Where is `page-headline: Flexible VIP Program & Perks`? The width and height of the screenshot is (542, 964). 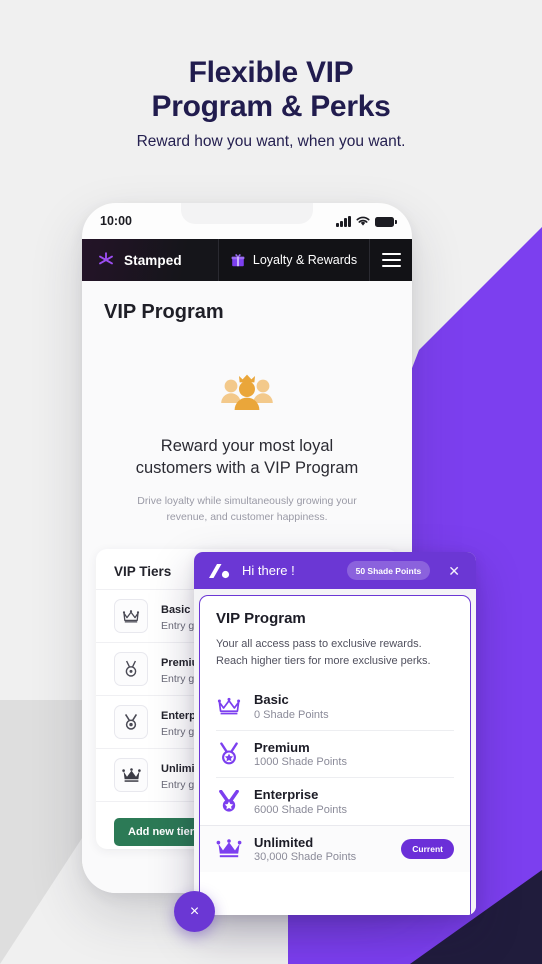
page-headline: Flexible VIP Program & Perks is located at coordinates (271, 90).